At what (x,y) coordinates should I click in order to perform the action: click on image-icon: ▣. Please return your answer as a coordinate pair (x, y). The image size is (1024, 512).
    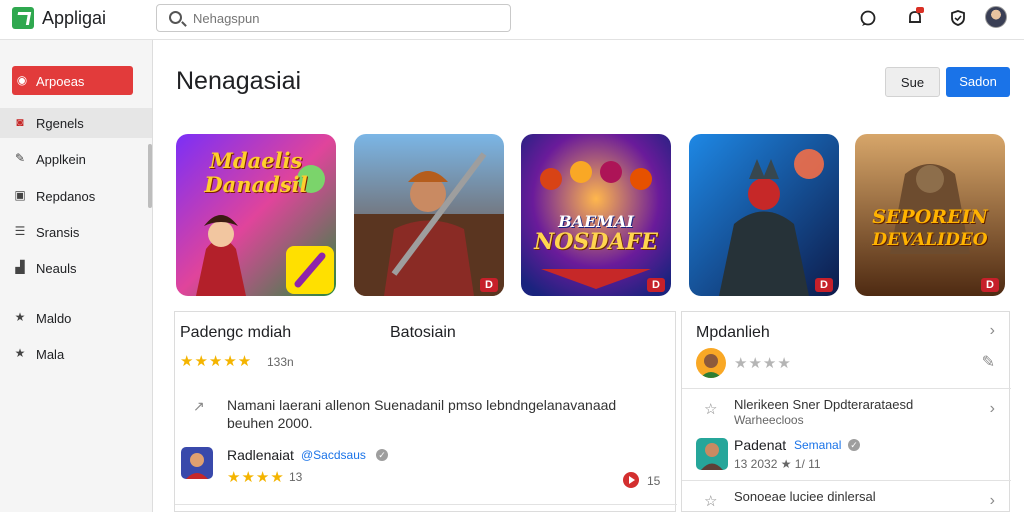
    Looking at the image, I should click on (20, 195).